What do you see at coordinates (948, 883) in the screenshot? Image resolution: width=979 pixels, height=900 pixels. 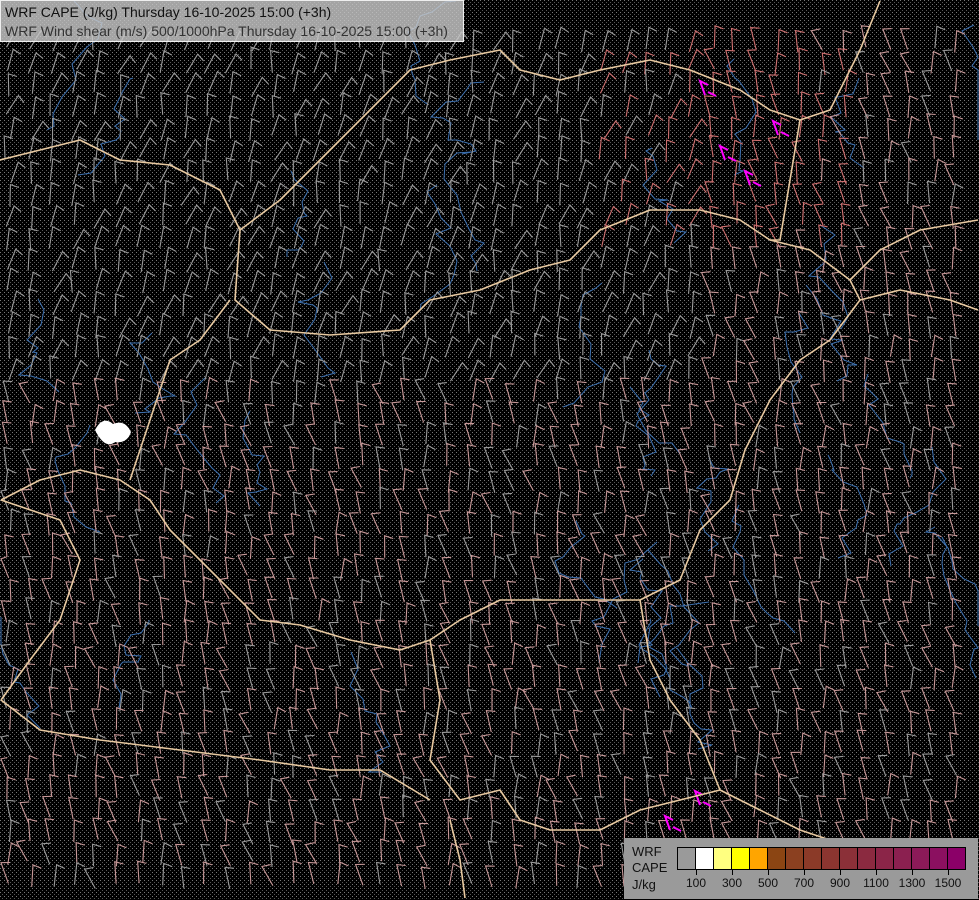 I see `legend-tick-label: 1500` at bounding box center [948, 883].